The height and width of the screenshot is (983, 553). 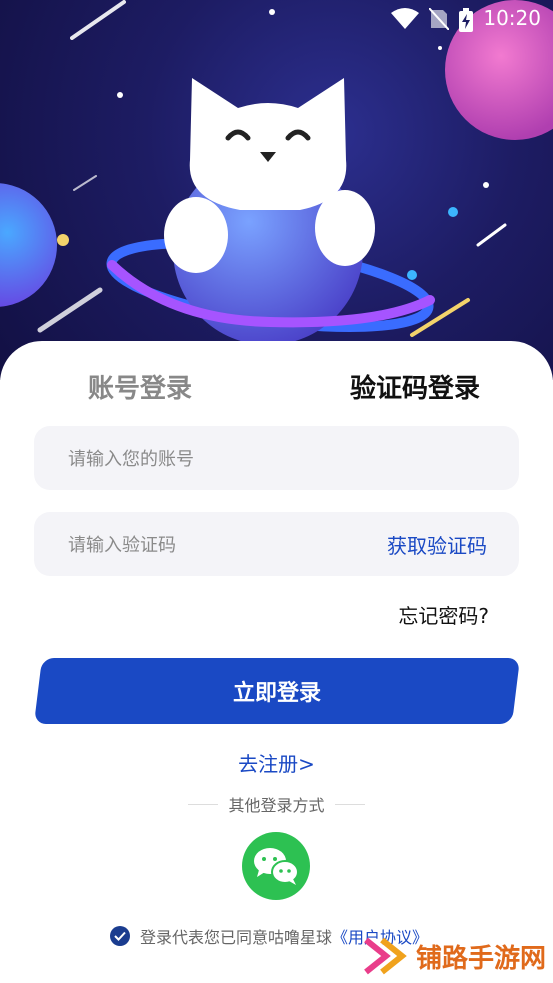 I want to click on watermark: 铺路手游网, so click(x=455, y=956).